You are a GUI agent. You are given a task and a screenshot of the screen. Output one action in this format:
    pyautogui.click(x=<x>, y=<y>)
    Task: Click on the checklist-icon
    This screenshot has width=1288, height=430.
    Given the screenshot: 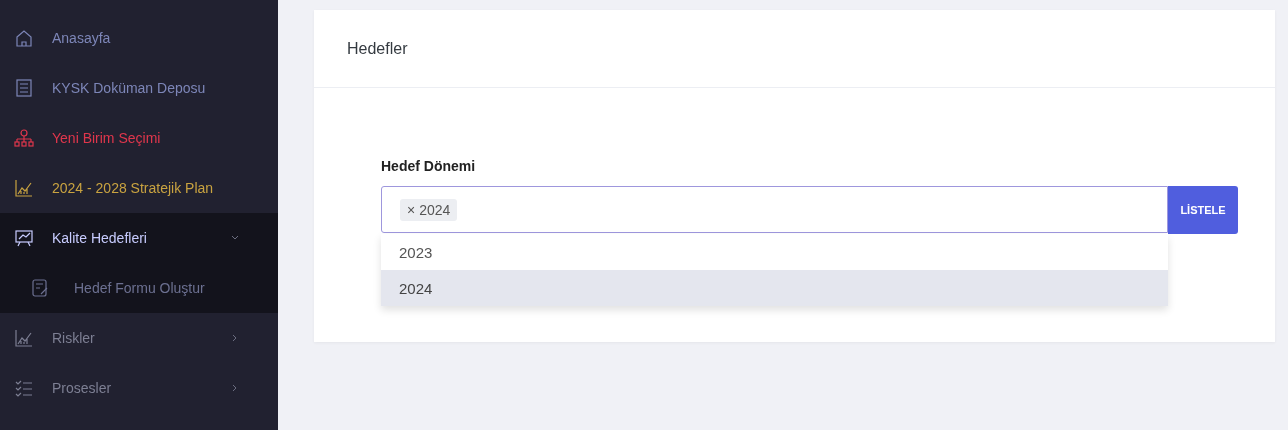 What is the action you would take?
    pyautogui.click(x=24, y=388)
    